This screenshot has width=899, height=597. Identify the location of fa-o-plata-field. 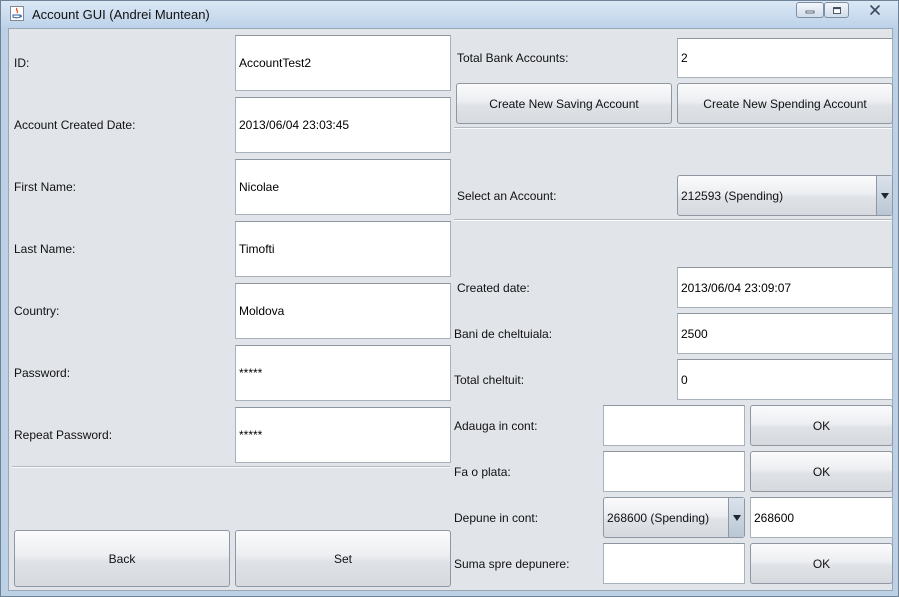
(674, 471).